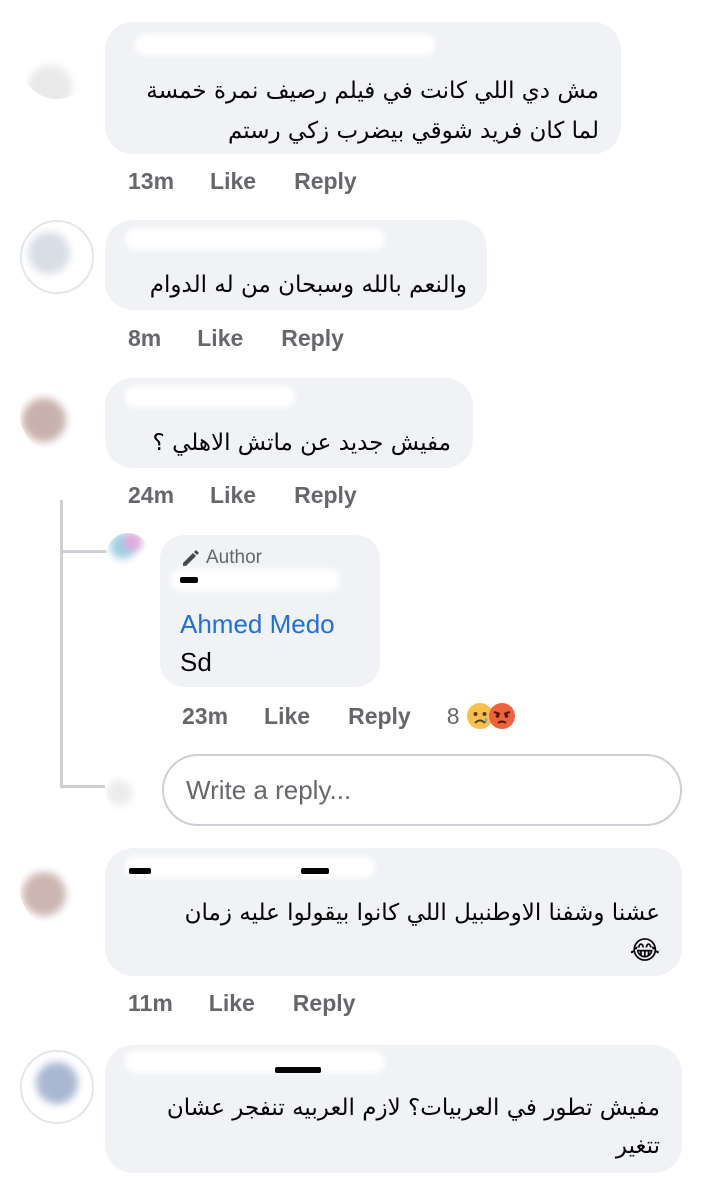 Image resolution: width=704 pixels, height=1180 pixels. What do you see at coordinates (372, 91) in the screenshot?
I see `comment-text: مش دي اللي كانت في فيلم رصيف نمرة خمسة` at bounding box center [372, 91].